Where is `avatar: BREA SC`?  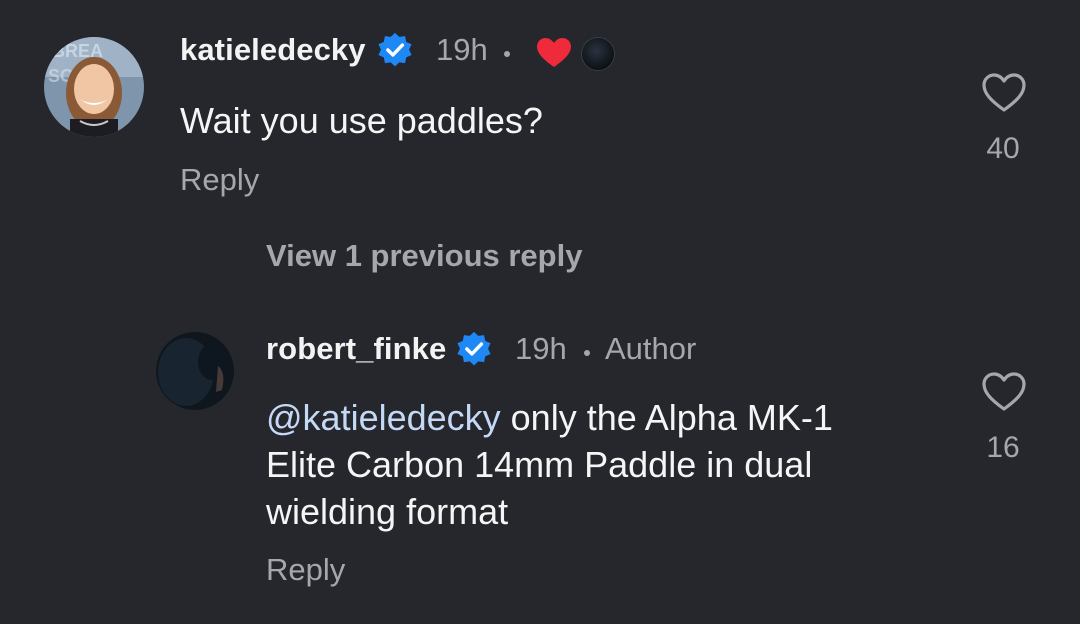 avatar: BREA SC is located at coordinates (94, 87).